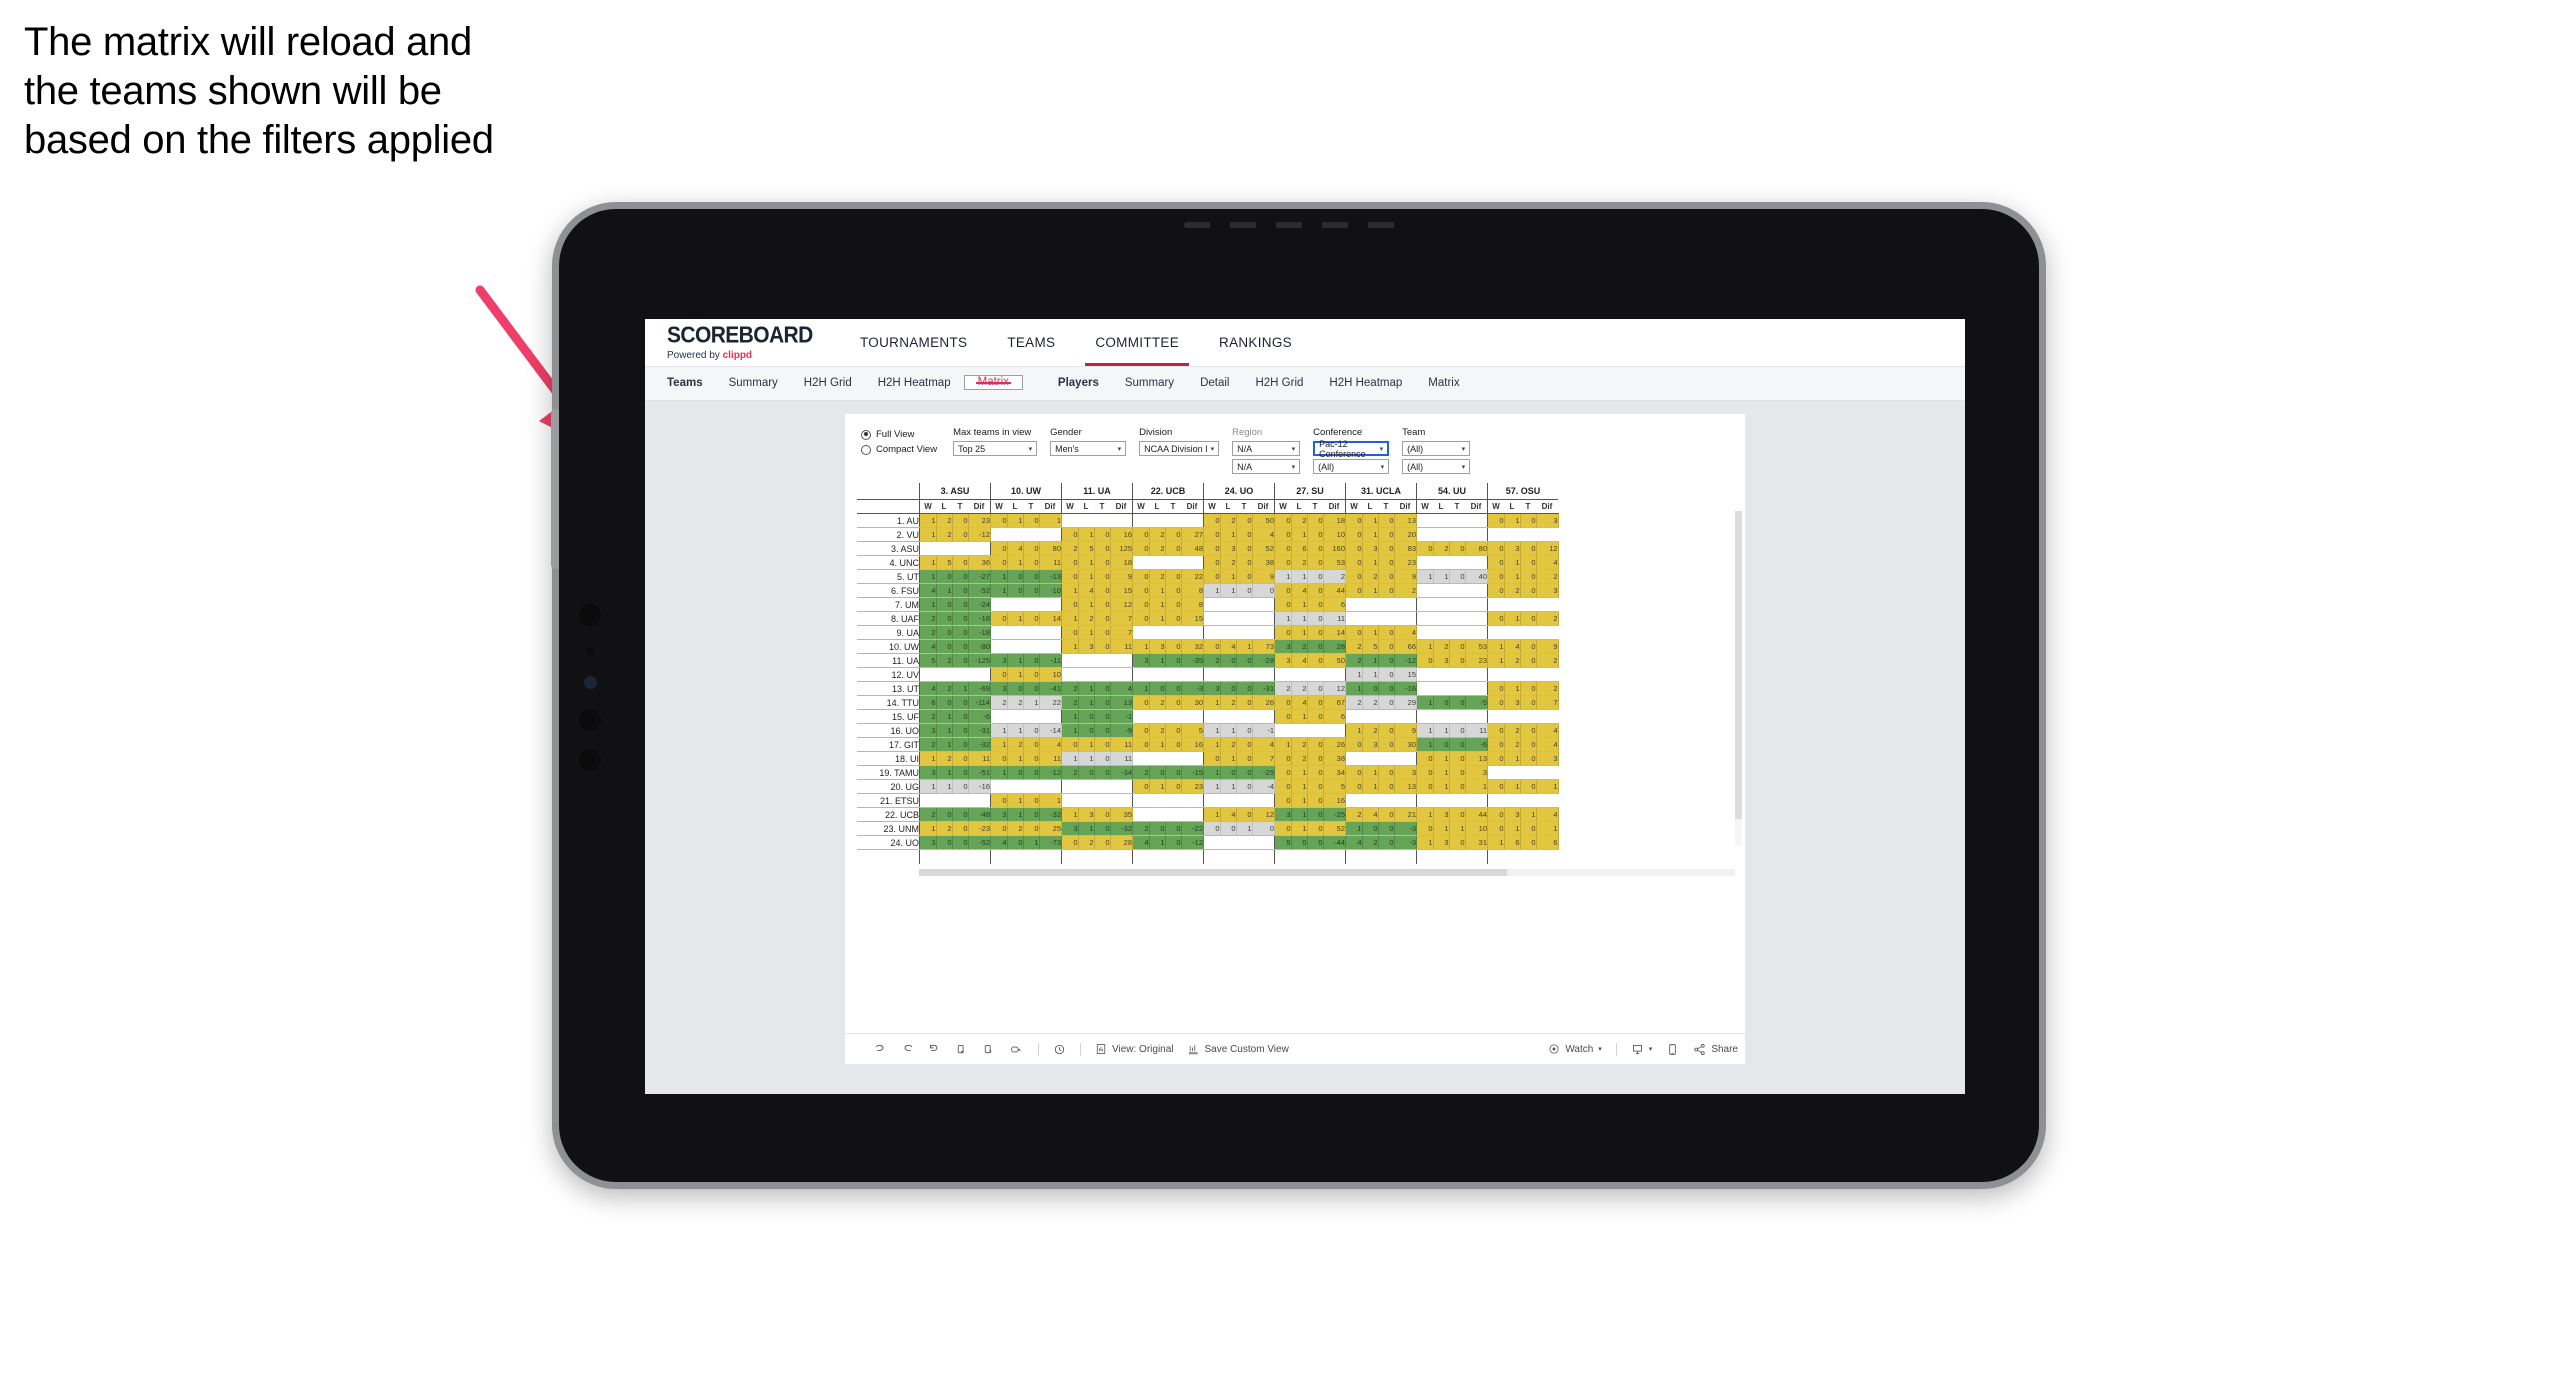  What do you see at coordinates (888, 674) in the screenshot?
I see `matrix-row-label: 12. UV` at bounding box center [888, 674].